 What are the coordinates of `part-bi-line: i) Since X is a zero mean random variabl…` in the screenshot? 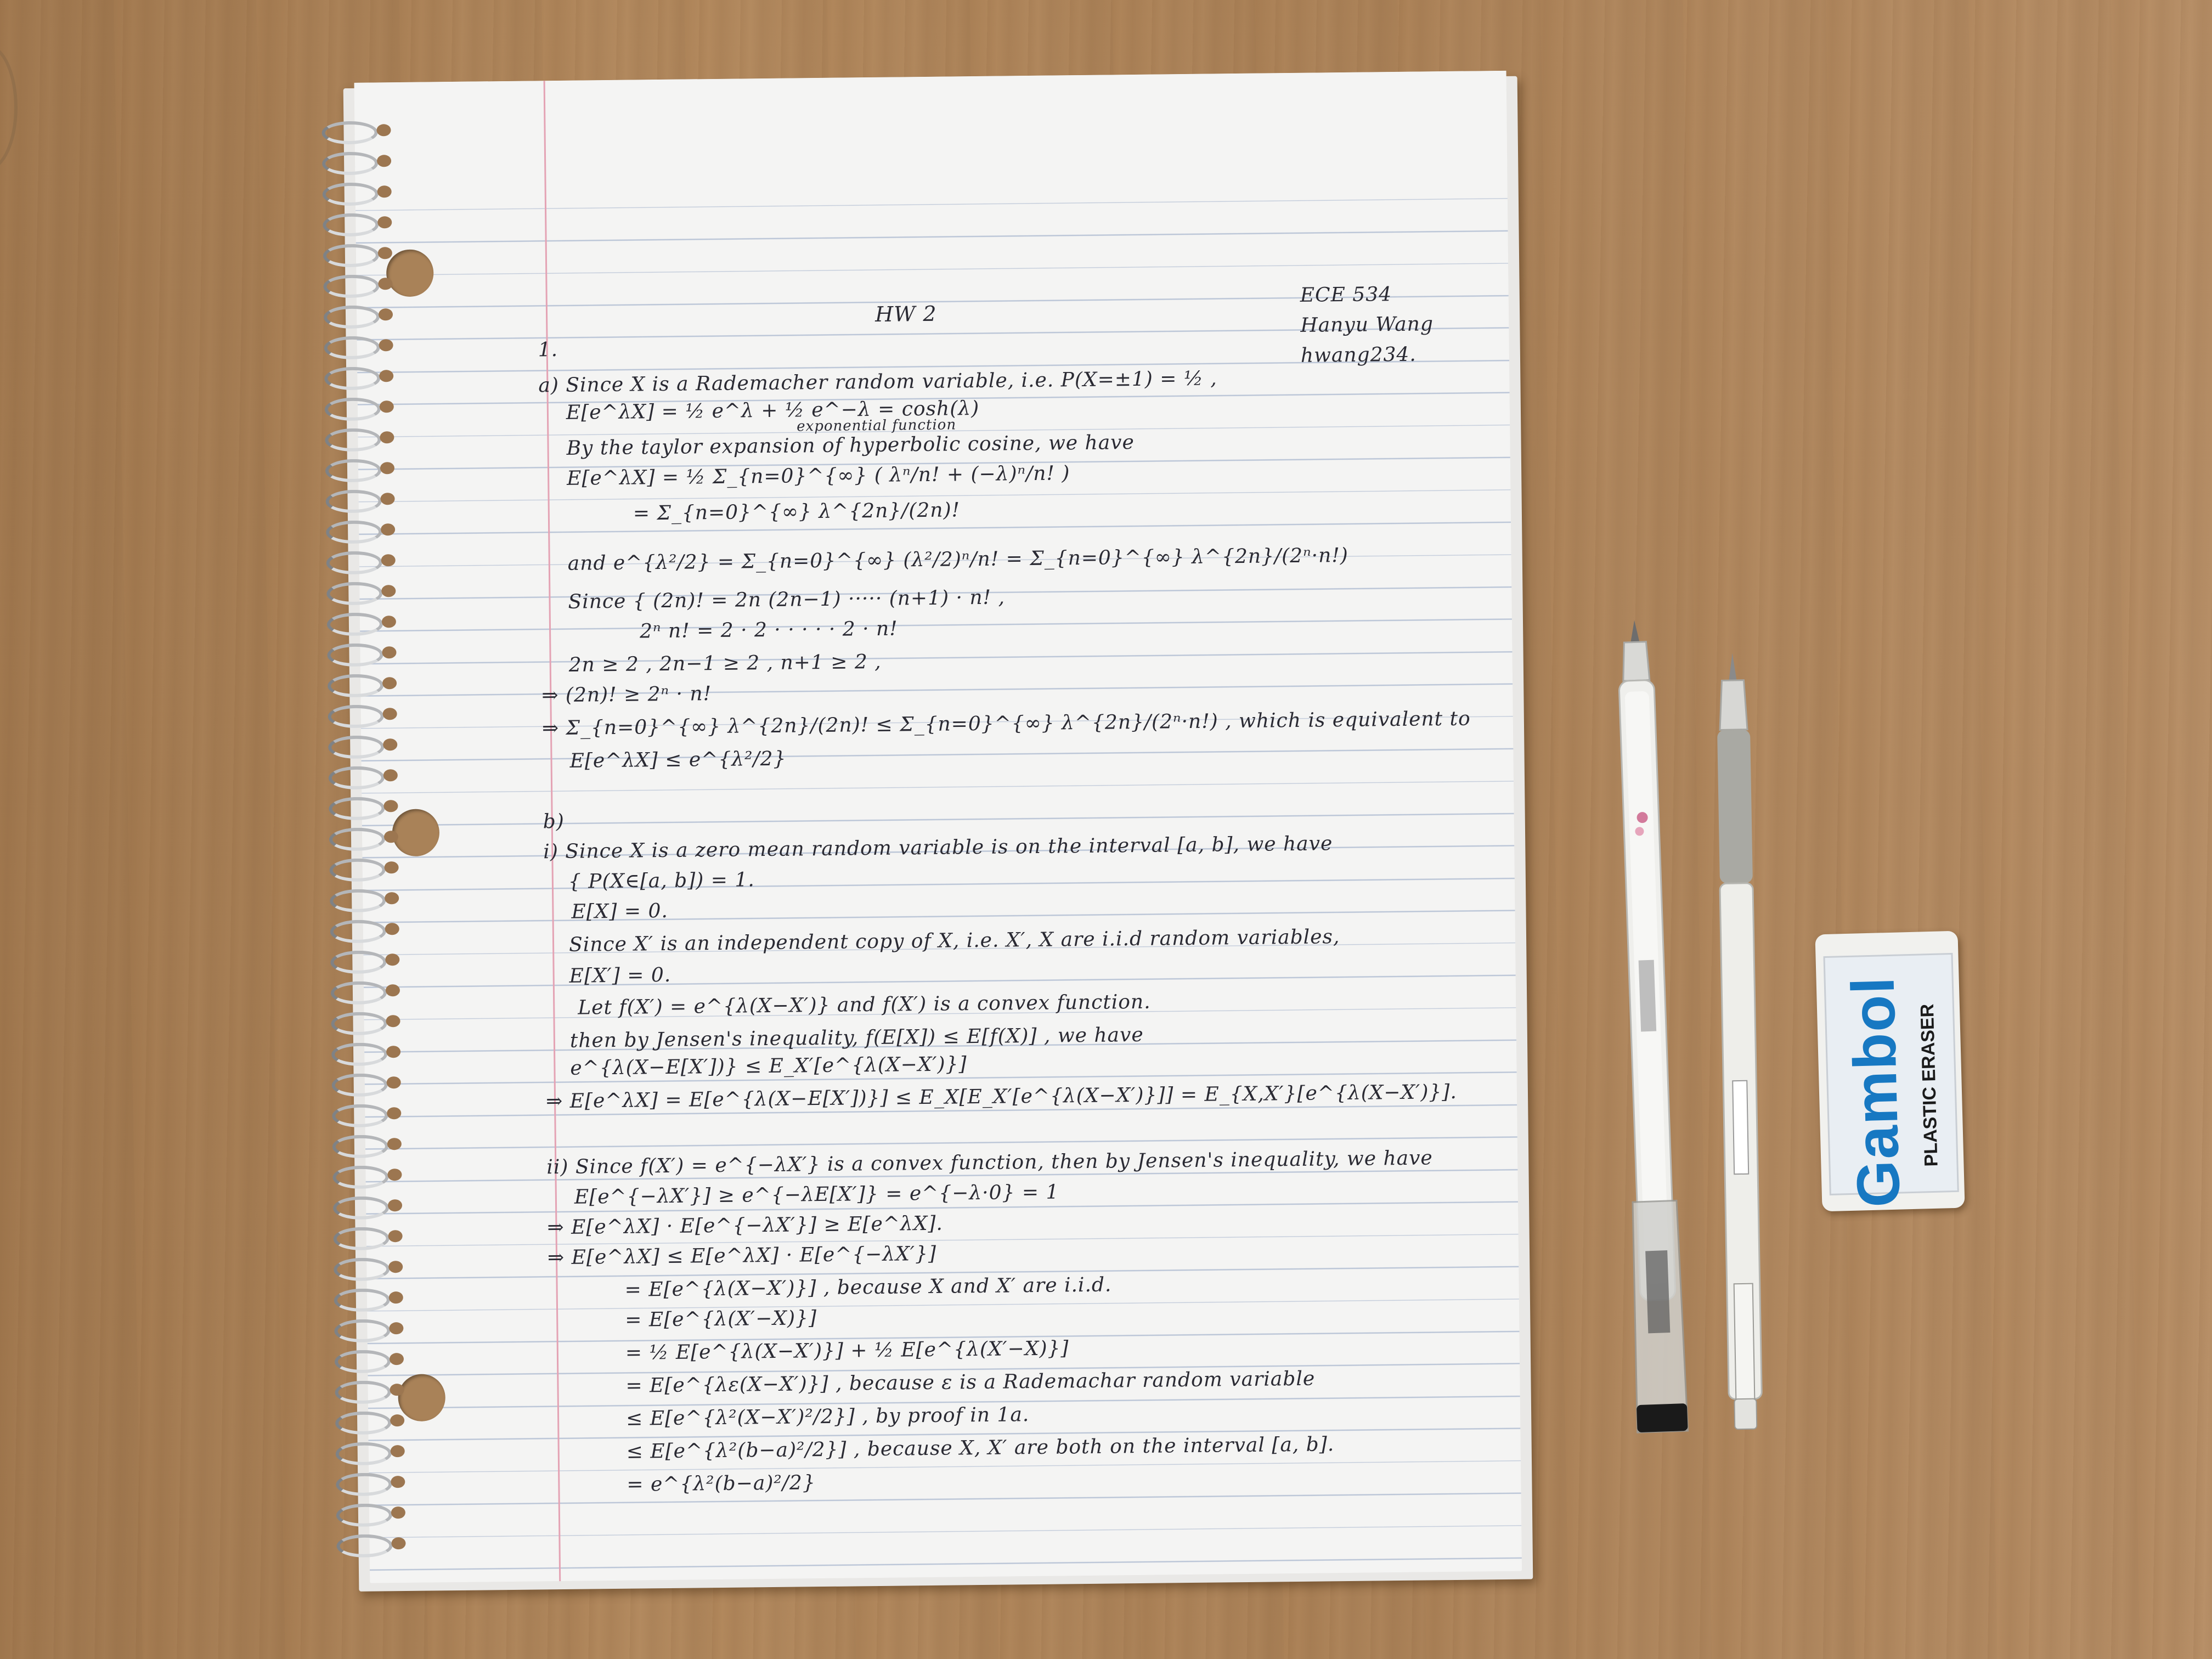 It's located at (938, 848).